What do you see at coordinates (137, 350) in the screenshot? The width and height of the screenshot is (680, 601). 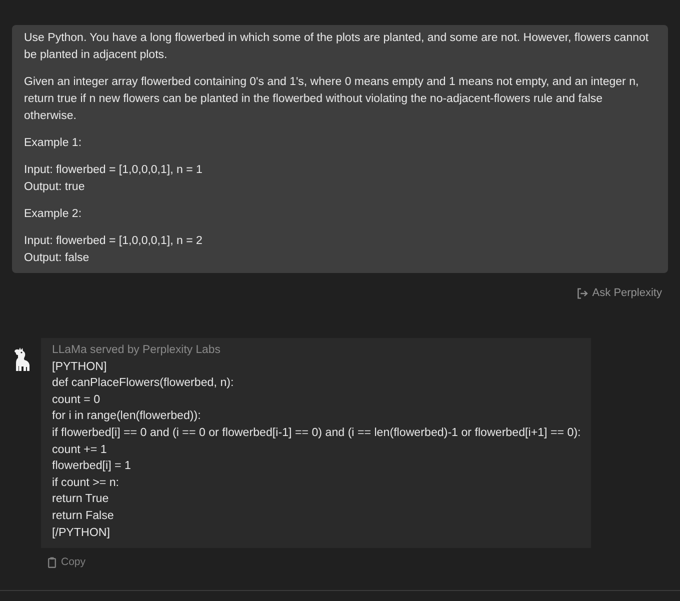 I see `model-source-label: LLaMa served by Perplexity Labs` at bounding box center [137, 350].